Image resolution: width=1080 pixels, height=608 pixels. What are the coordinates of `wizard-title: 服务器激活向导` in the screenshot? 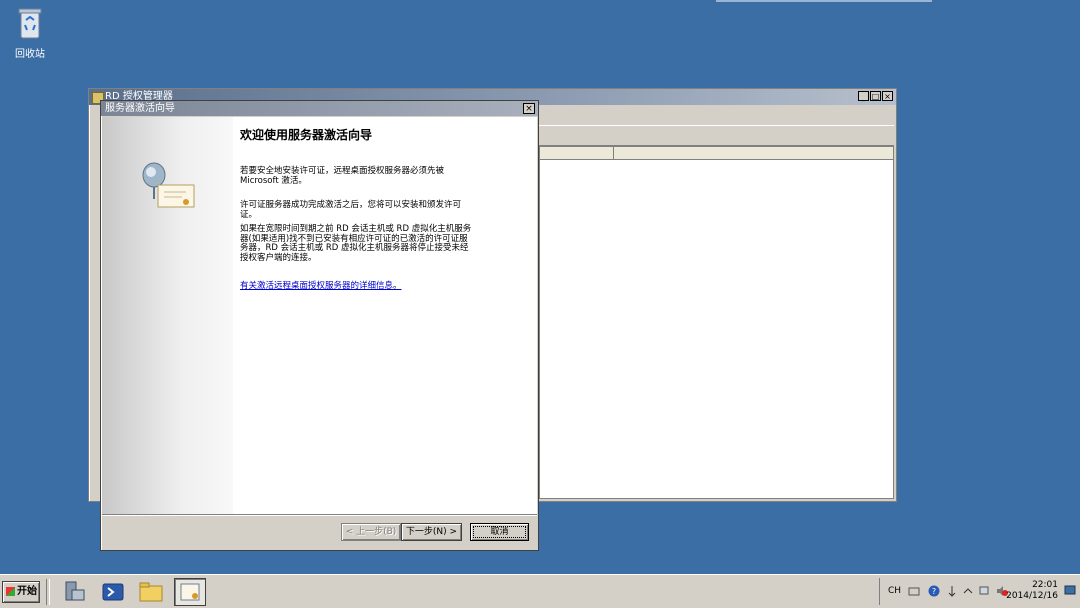 It's located at (140, 108).